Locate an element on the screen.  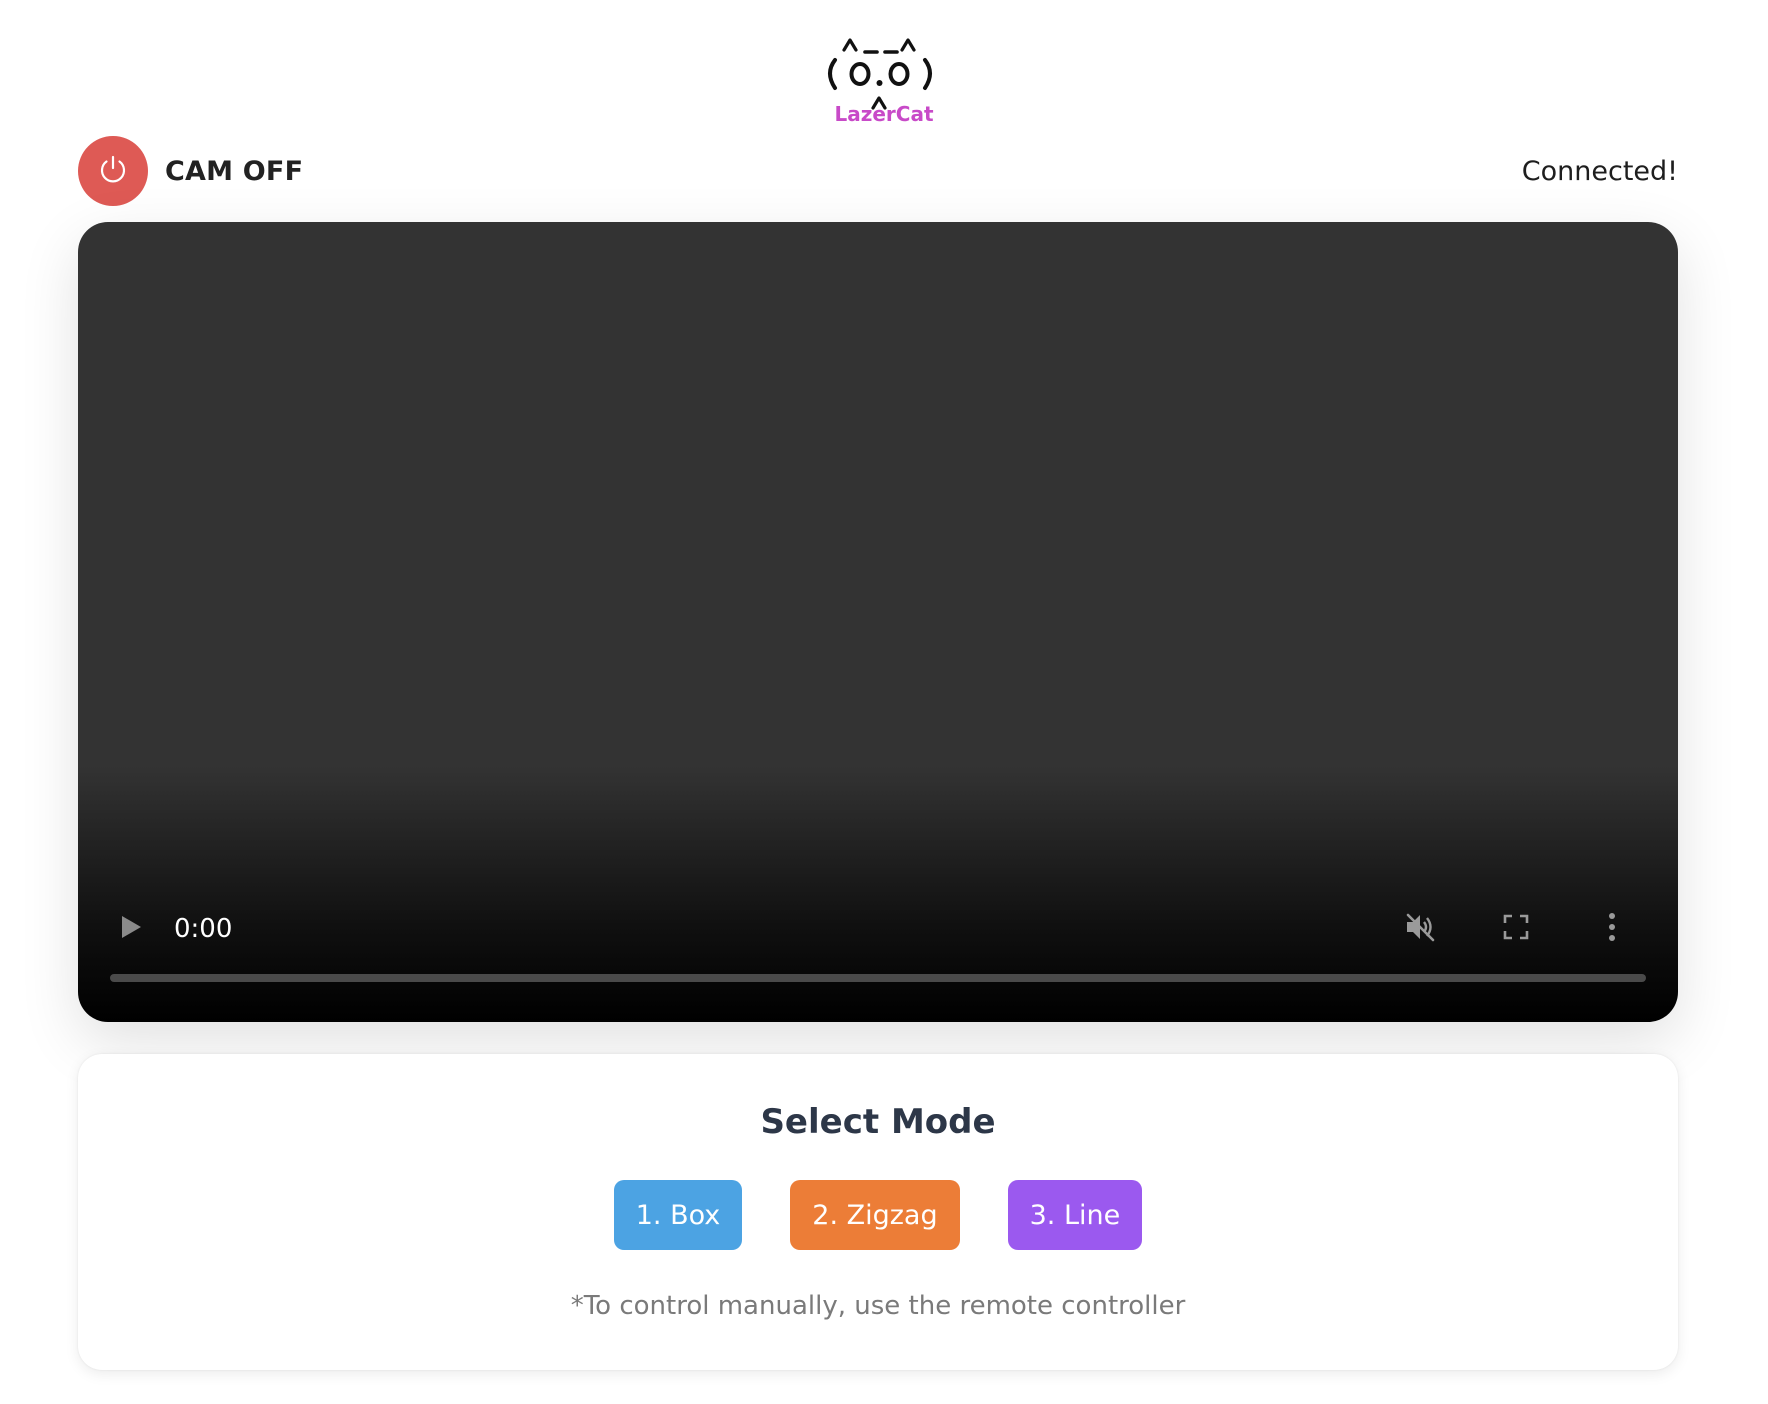
mode-line-button: 3. Line is located at coordinates (1075, 1215).